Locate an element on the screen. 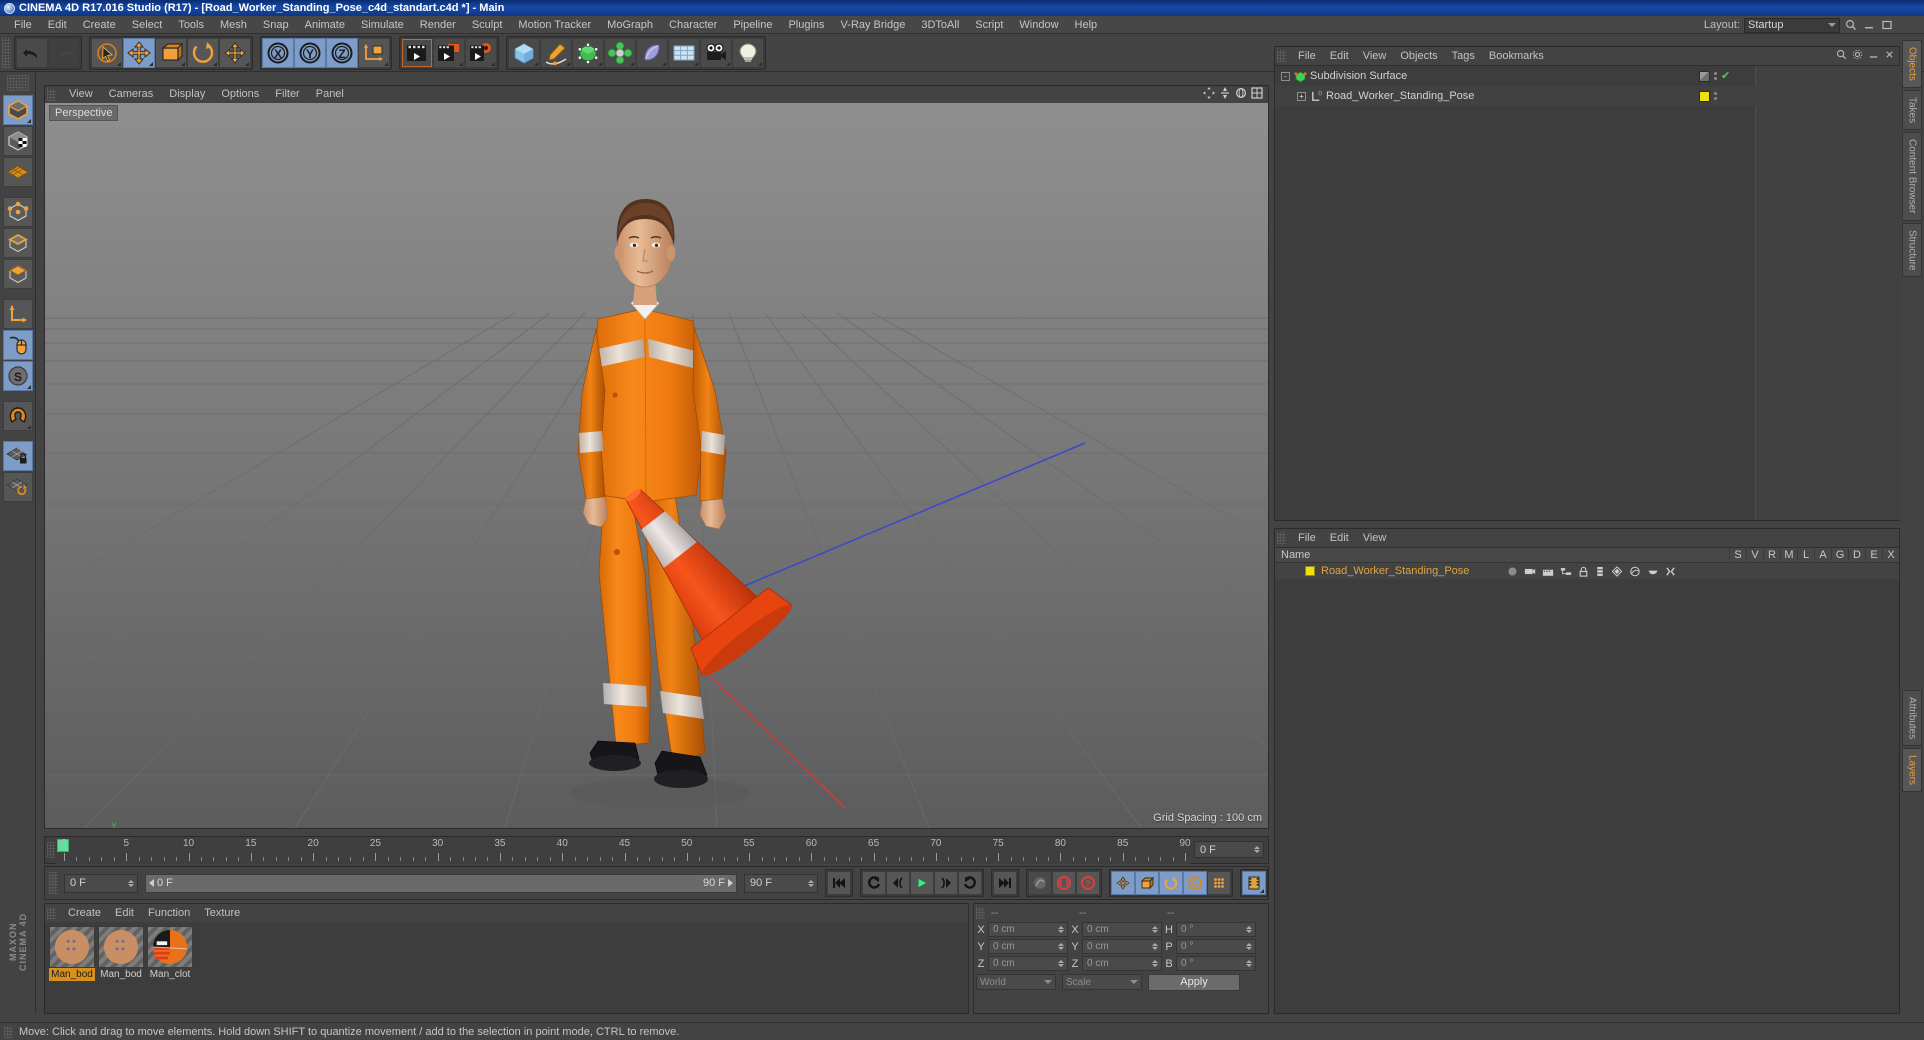  settings-icon is located at coordinates (1857, 56).